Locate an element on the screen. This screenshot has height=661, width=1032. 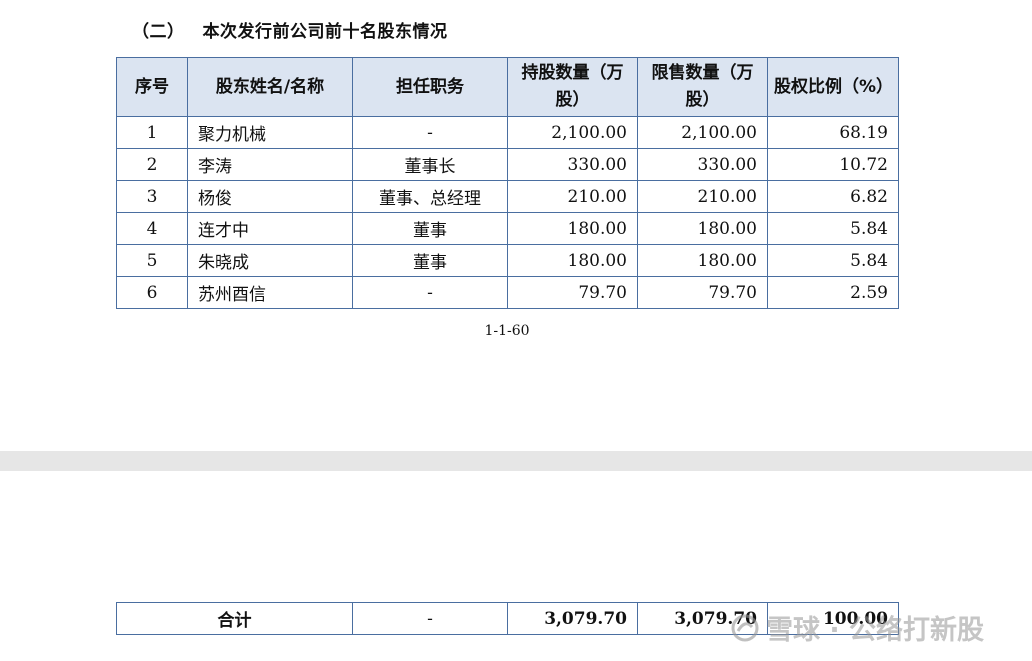
table-row: 1 聚力机械 - 2,100.00 2,100.00 68.19 is located at coordinates (507, 132).